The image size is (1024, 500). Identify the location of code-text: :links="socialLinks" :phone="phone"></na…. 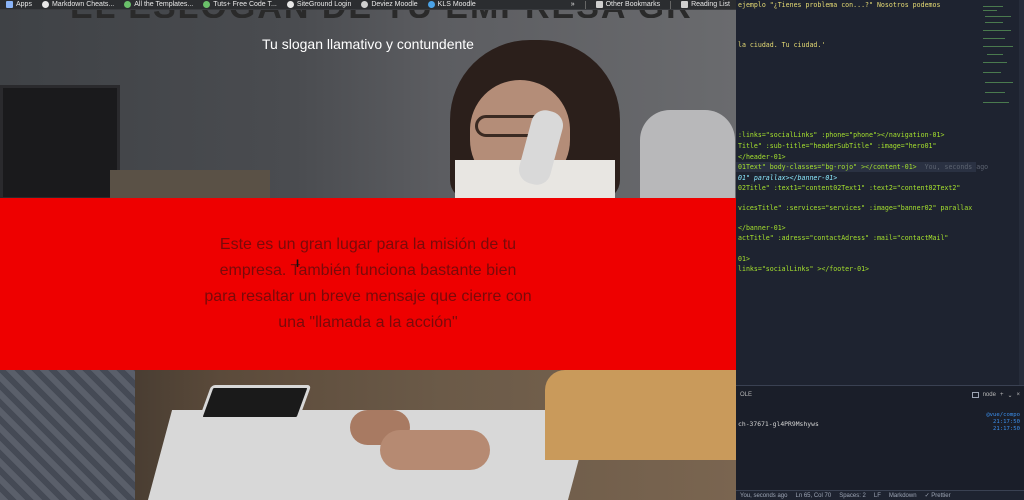
(841, 135).